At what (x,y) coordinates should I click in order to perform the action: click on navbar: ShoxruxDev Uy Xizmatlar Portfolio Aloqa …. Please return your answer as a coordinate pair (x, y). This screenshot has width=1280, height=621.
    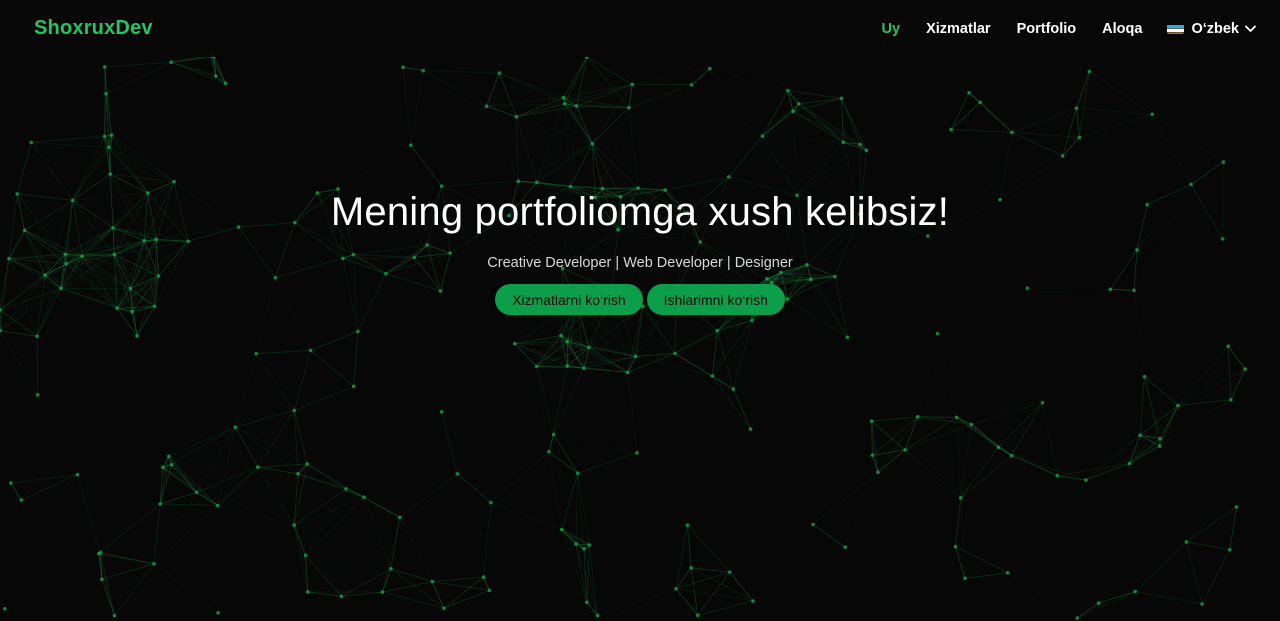
    Looking at the image, I should click on (640, 28).